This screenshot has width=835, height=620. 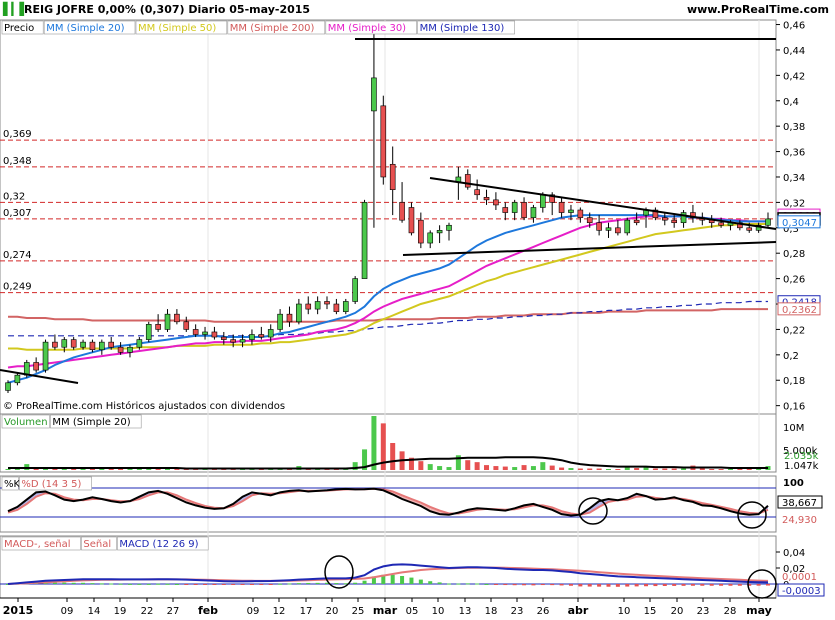 I want to click on level-label: 0,274, so click(x=17, y=255).